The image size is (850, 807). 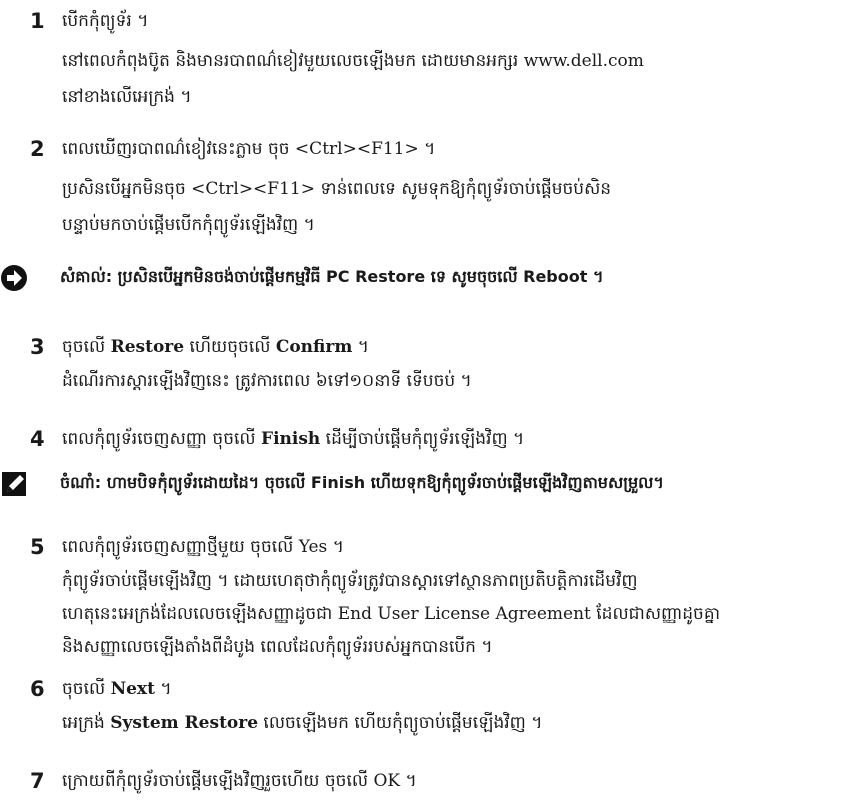 I want to click on text-fragment: អេក្រង់, so click(x=86, y=723).